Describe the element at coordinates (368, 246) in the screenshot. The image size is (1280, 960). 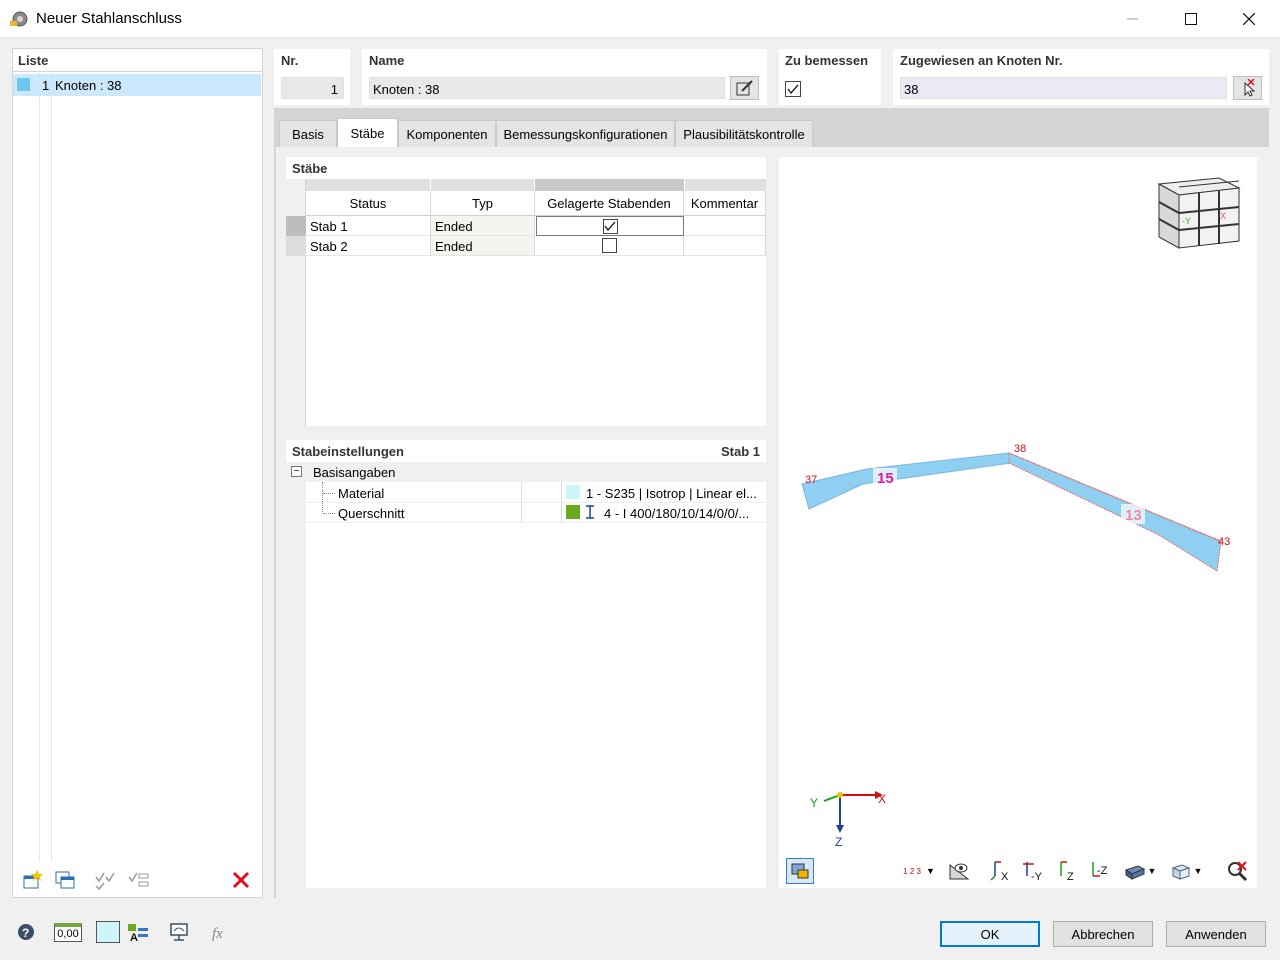
I see `table-cell-member: Stab 2` at that location.